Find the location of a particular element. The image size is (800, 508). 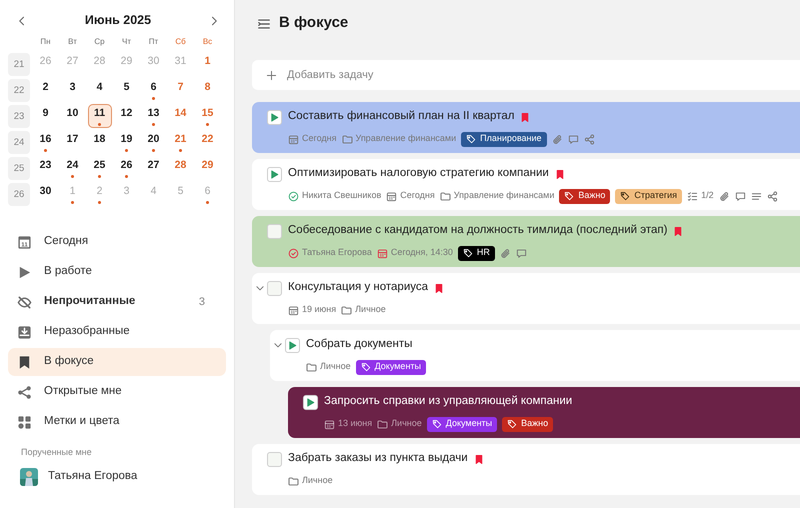

sidebar-item: В работе is located at coordinates (117, 272).